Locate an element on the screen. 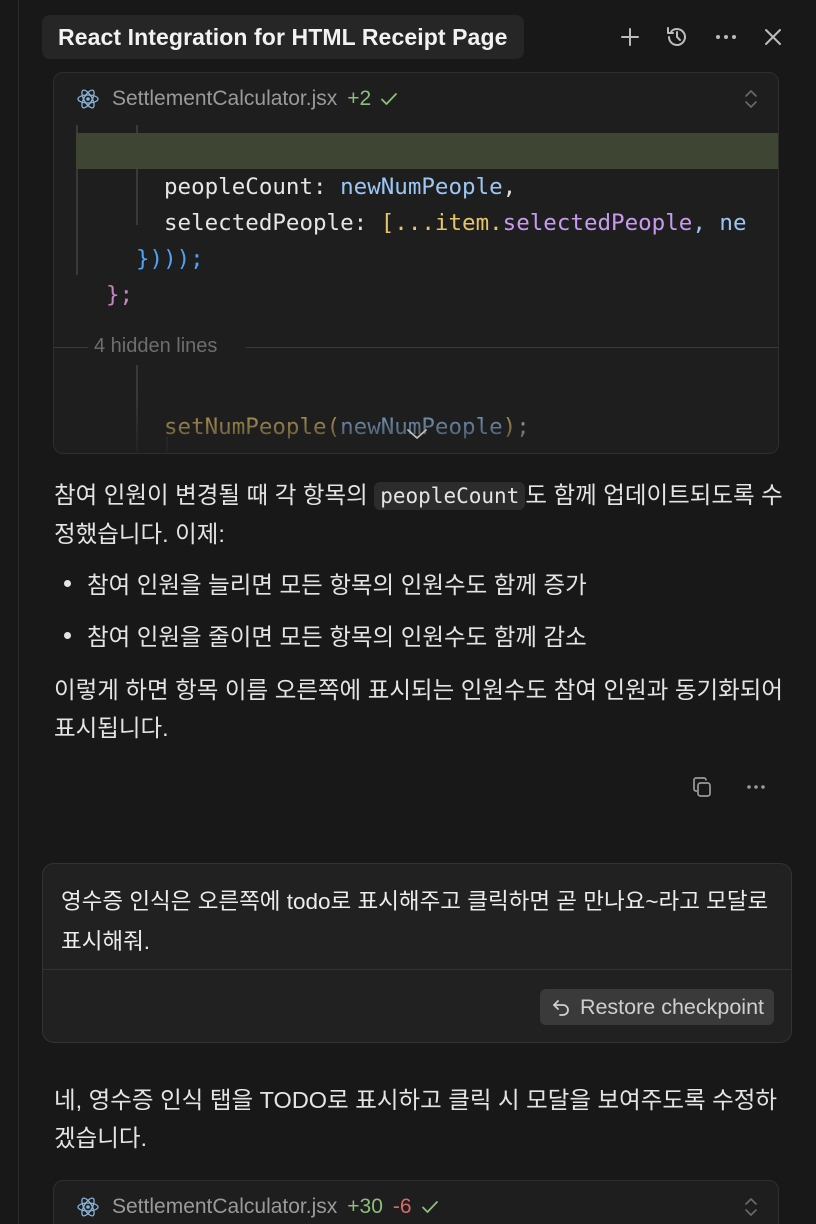  inline-code: peopleCount is located at coordinates (450, 496).